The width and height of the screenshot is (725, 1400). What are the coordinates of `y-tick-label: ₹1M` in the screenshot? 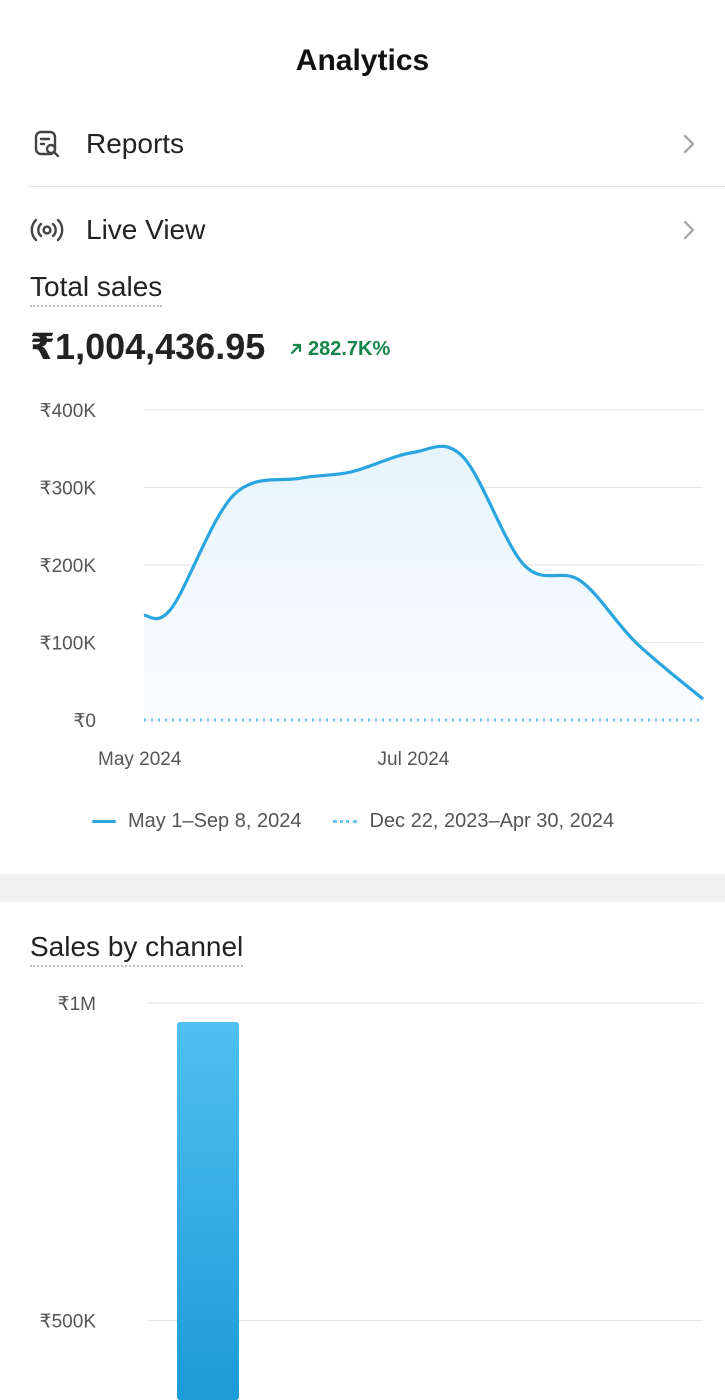 It's located at (77, 1004).